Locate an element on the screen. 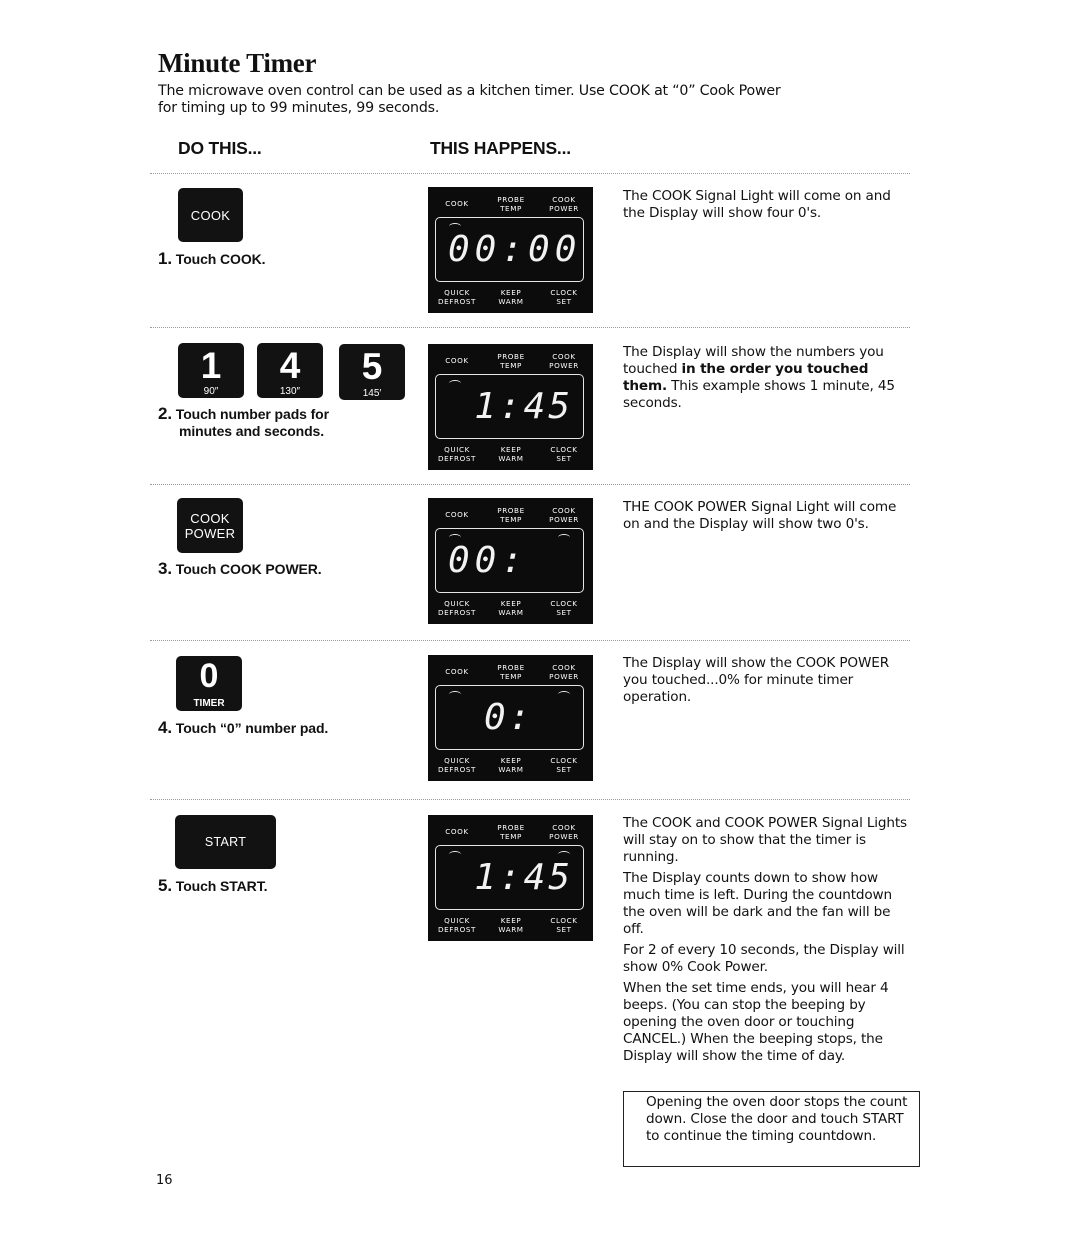  display-window: 0: is located at coordinates (509, 717).